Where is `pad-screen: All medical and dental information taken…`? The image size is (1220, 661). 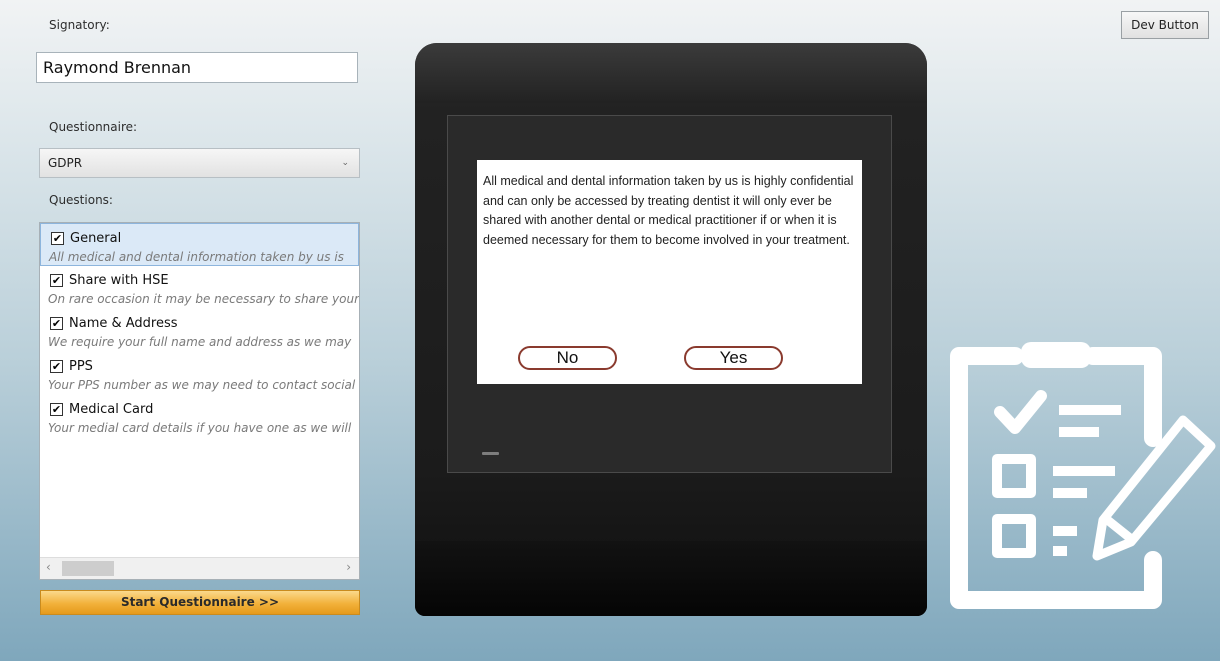
pad-screen: All medical and dental information taken… is located at coordinates (669, 272).